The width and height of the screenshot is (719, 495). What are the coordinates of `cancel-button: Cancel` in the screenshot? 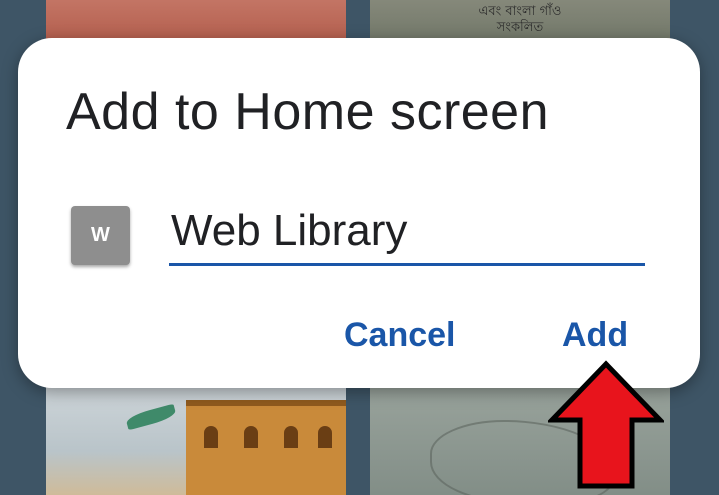 It's located at (400, 335).